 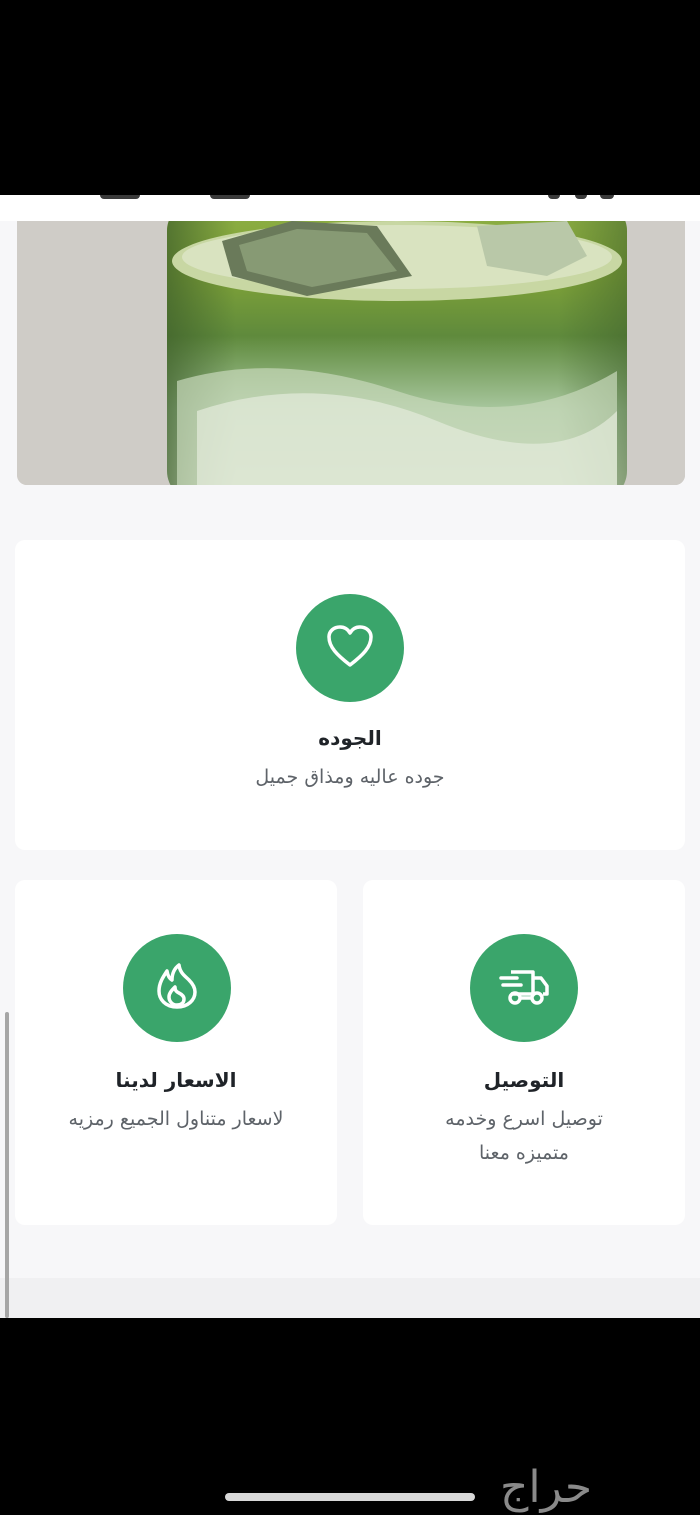 I want to click on watermark-logo: حراج, so click(x=547, y=1487).